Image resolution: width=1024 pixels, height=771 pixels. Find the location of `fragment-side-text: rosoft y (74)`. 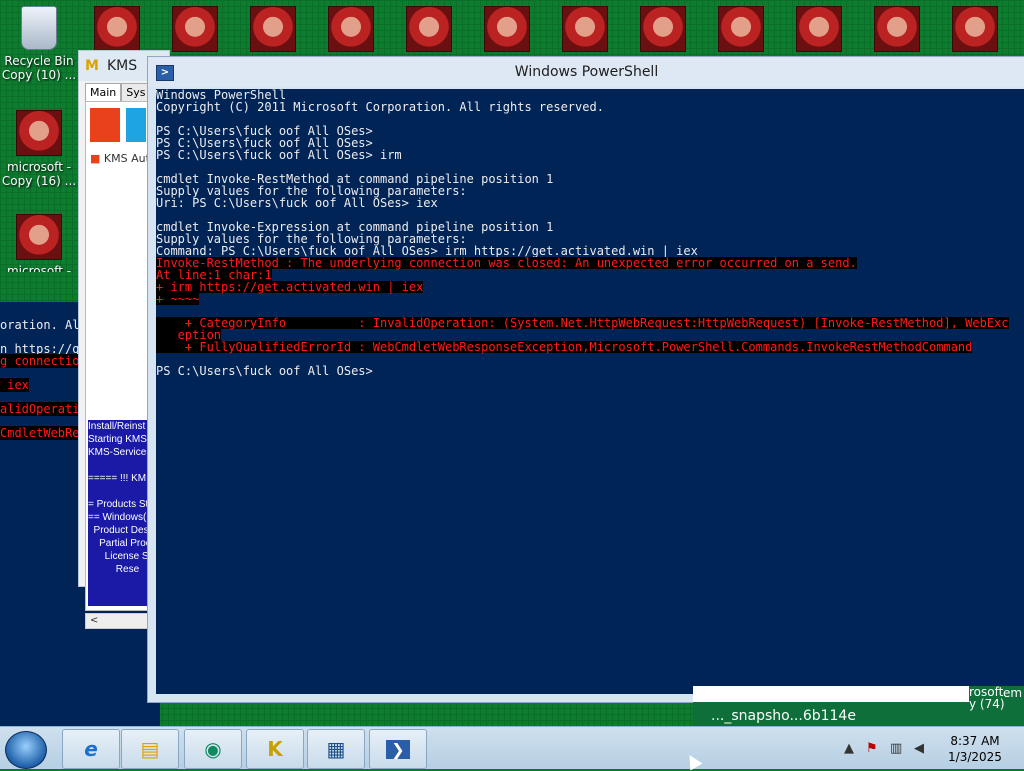

fragment-side-text: rosoft y (74) is located at coordinates (987, 698).